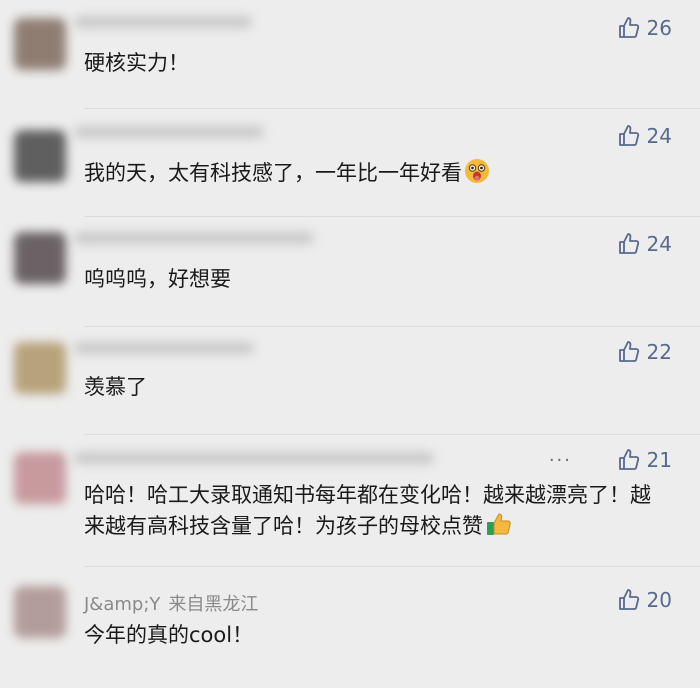 This screenshot has height=688, width=700. What do you see at coordinates (659, 28) in the screenshot?
I see `like-count: 26` at bounding box center [659, 28].